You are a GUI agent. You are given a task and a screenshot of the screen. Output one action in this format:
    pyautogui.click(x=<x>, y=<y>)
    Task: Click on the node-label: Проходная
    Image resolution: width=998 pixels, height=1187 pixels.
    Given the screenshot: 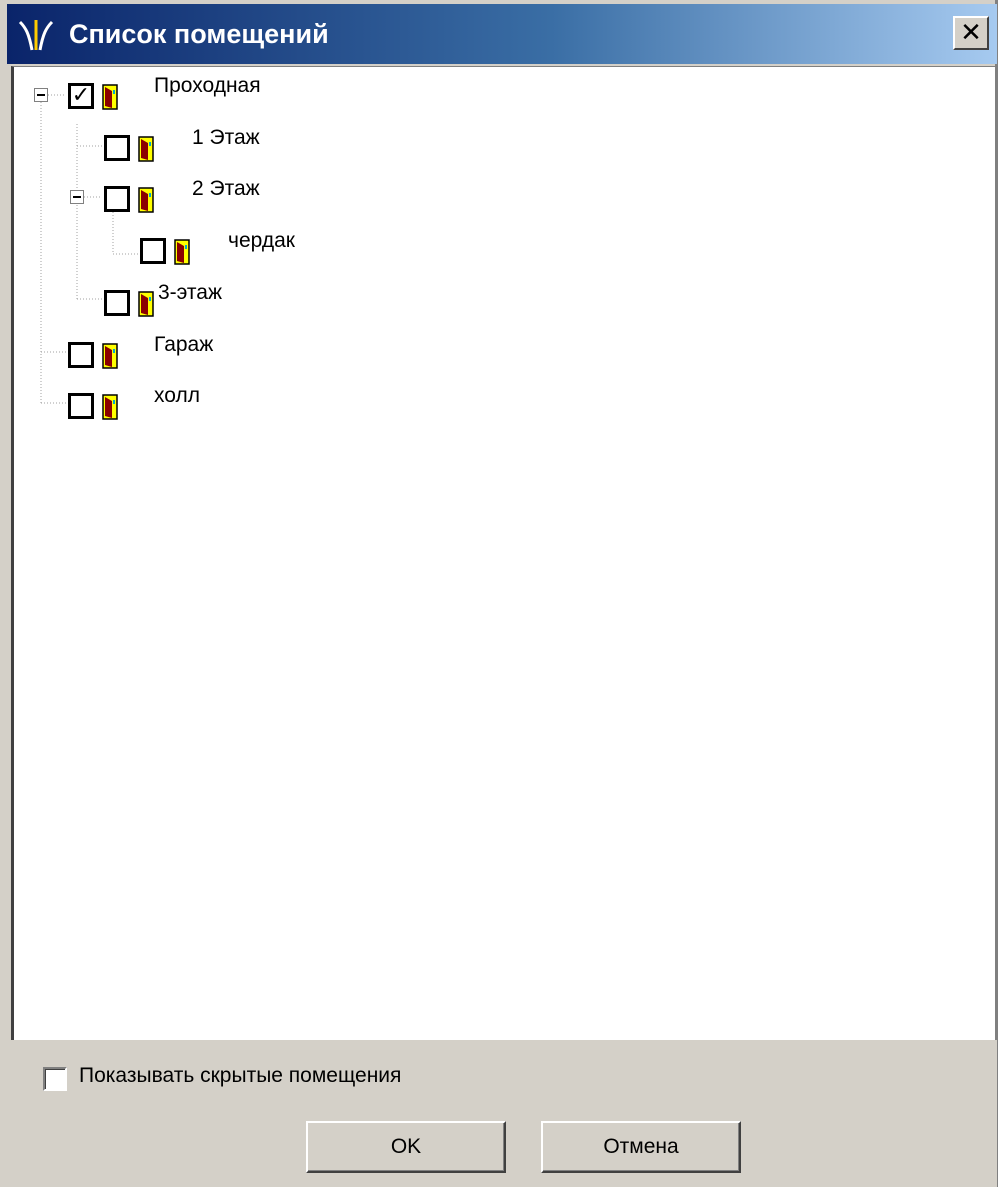 What is the action you would take?
    pyautogui.click(x=207, y=85)
    